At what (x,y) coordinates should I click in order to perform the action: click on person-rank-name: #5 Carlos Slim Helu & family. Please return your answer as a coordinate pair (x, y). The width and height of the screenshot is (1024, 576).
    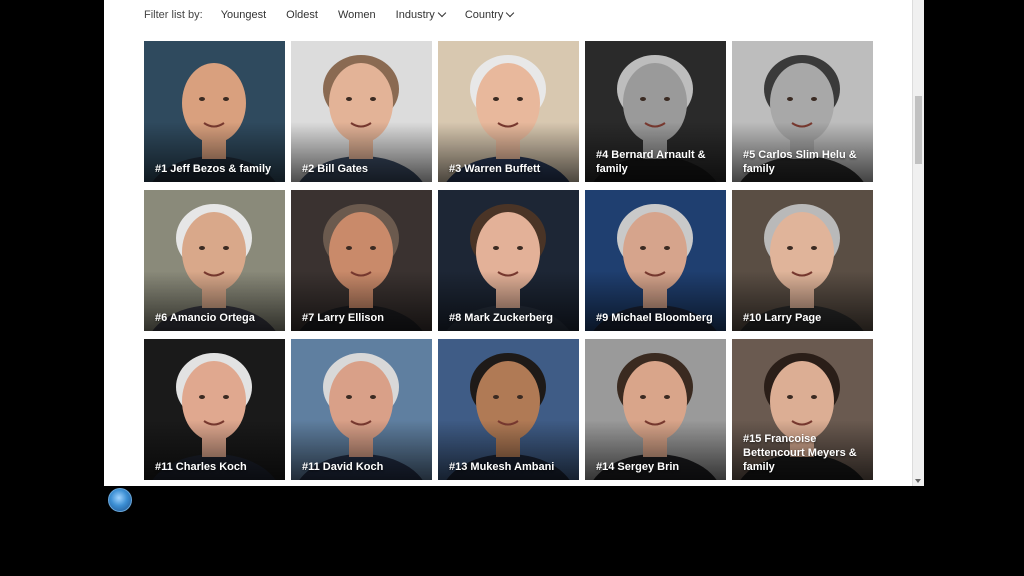
    Looking at the image, I should click on (800, 162).